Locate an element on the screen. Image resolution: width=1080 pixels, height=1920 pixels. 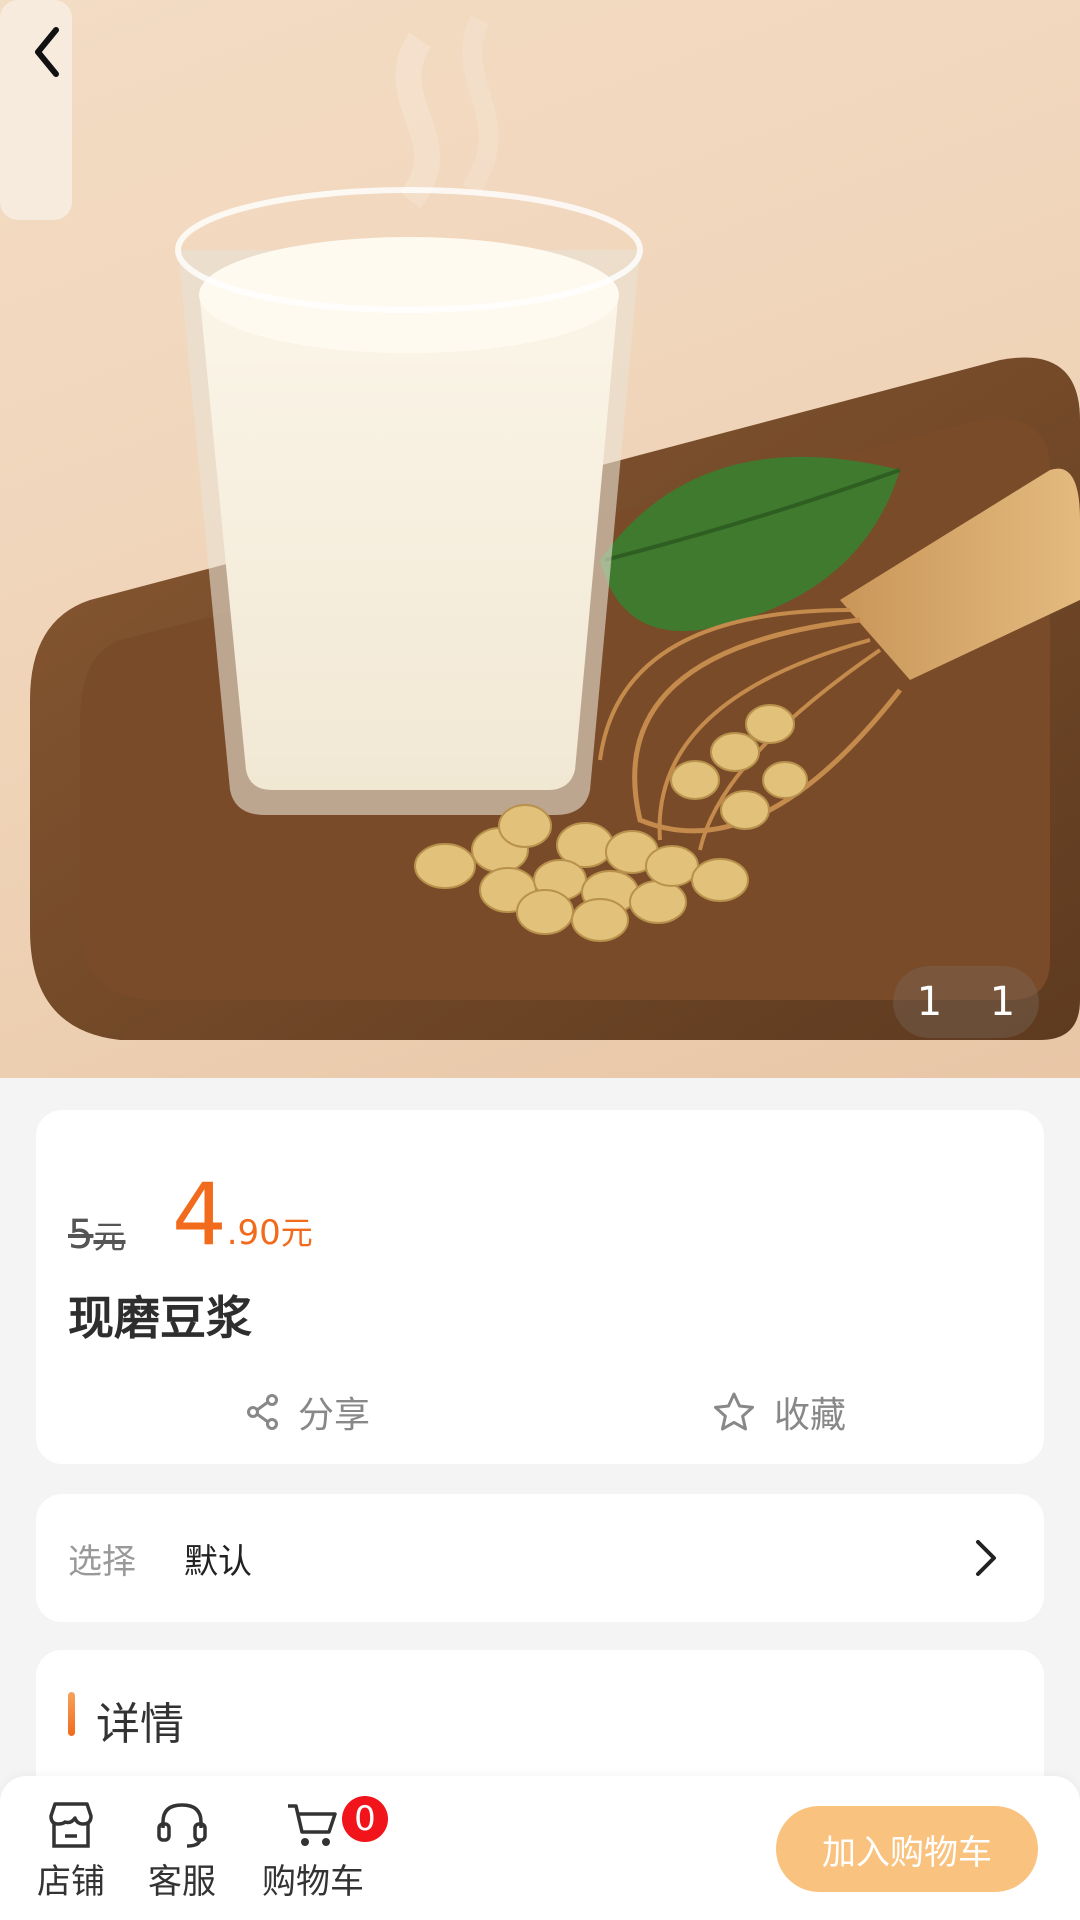
spec-value: 默认 is located at coordinates (218, 1562).